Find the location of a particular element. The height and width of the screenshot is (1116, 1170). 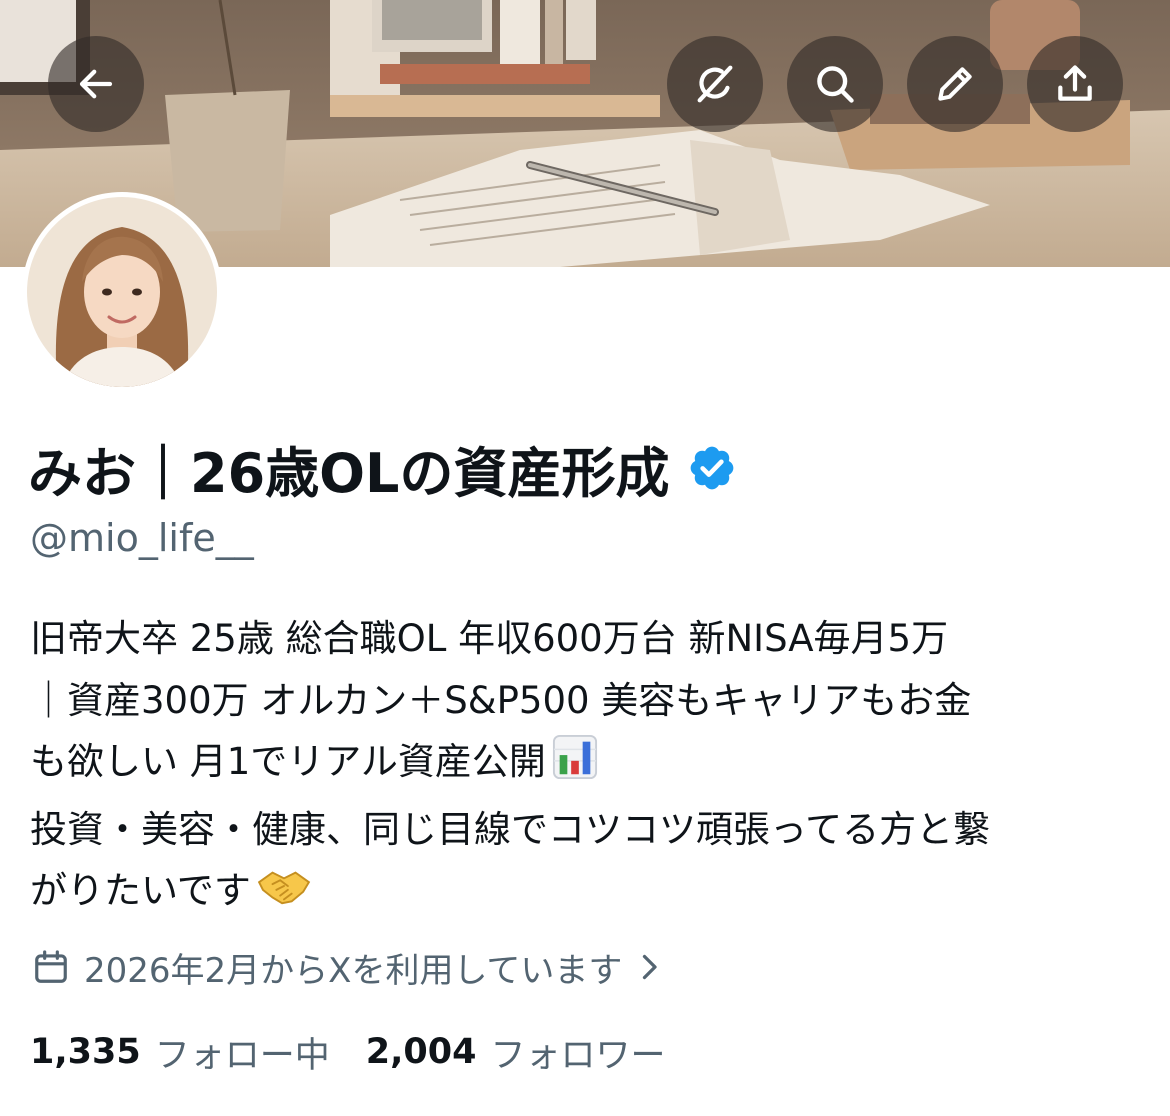

edit-button is located at coordinates (955, 84).